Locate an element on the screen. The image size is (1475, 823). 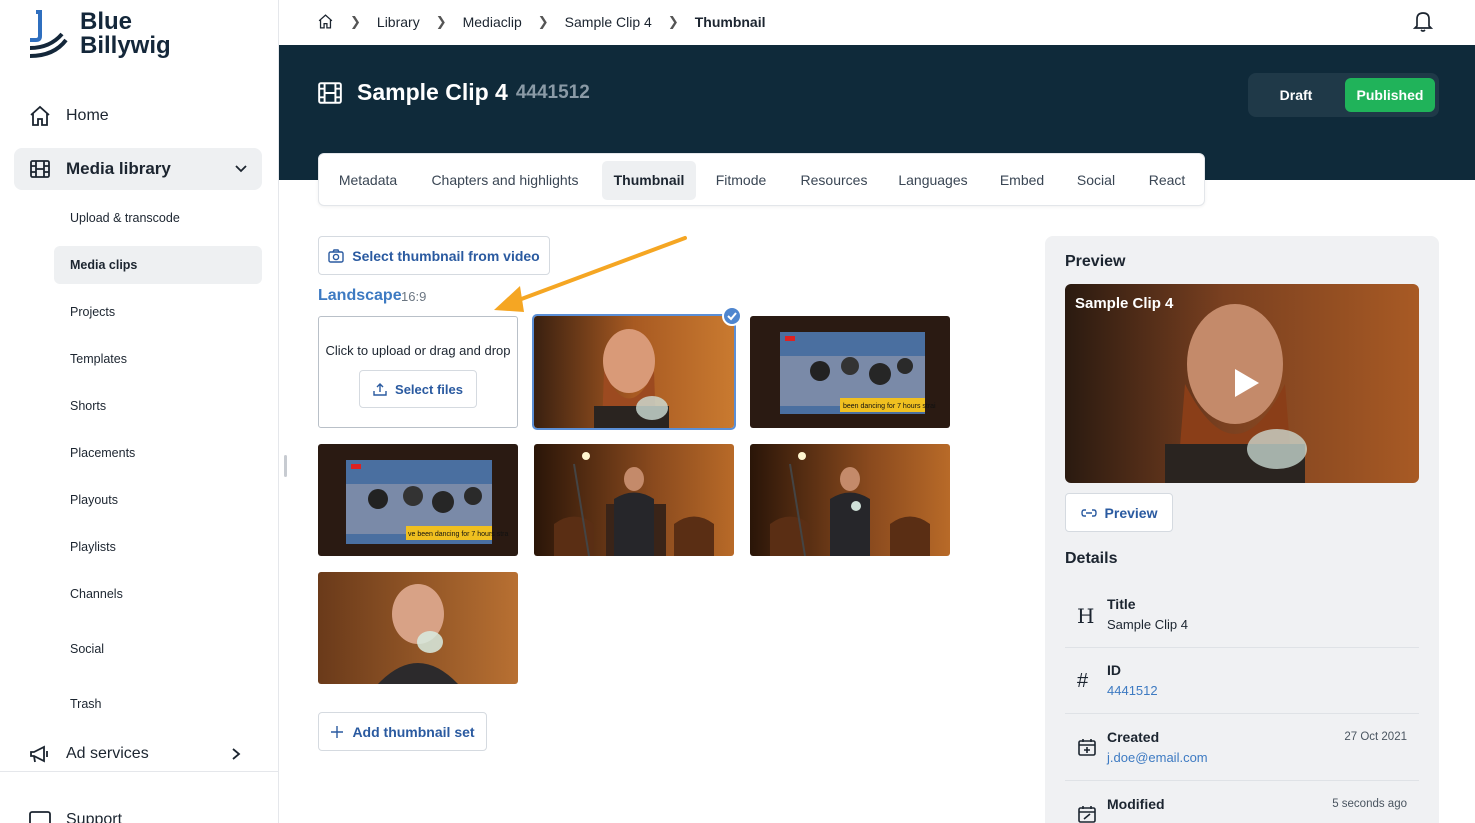
detail-row-title: H Title Sample Clip 4 is located at coordinates (1242, 615).